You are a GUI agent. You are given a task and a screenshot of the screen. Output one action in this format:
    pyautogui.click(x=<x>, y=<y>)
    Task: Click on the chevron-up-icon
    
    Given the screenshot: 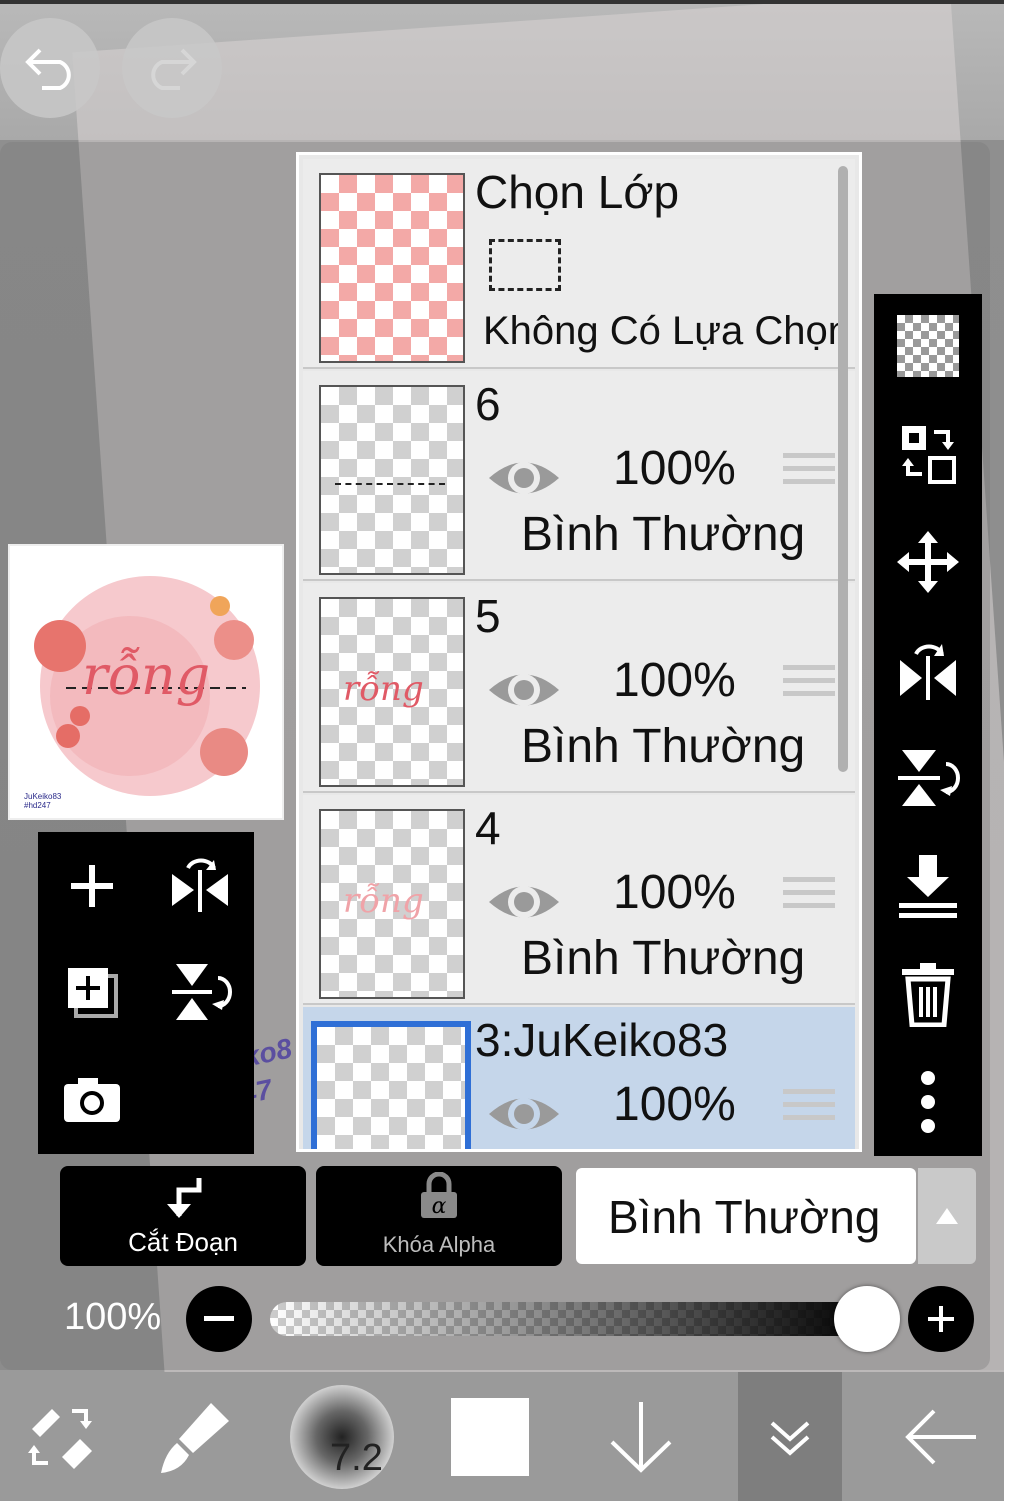 What is the action you would take?
    pyautogui.click(x=947, y=1216)
    